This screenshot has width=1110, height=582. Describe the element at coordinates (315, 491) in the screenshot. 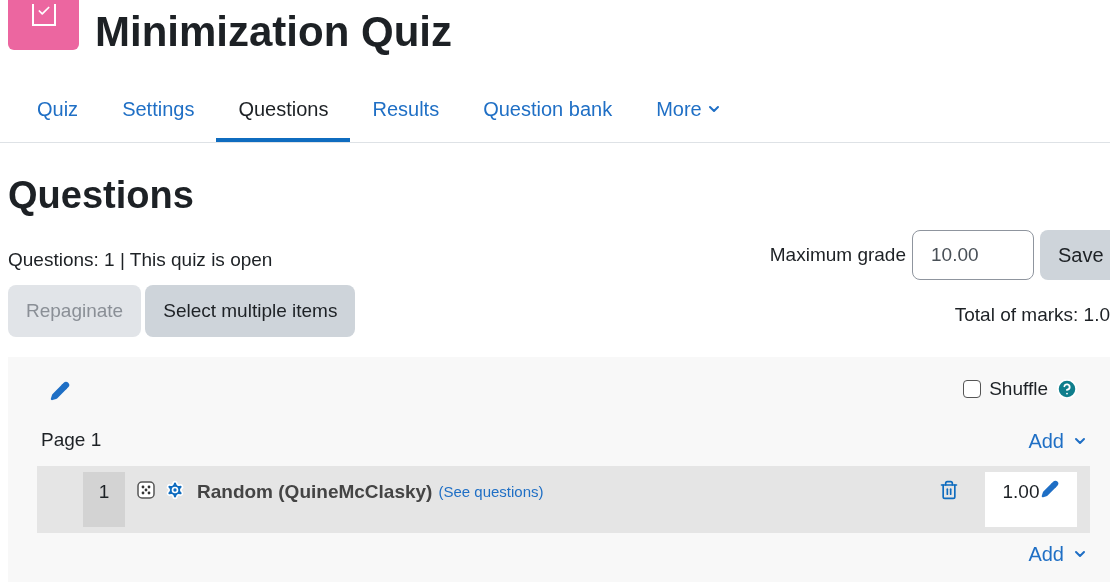

I see `question-name: Random (QuineMcClasky)` at that location.